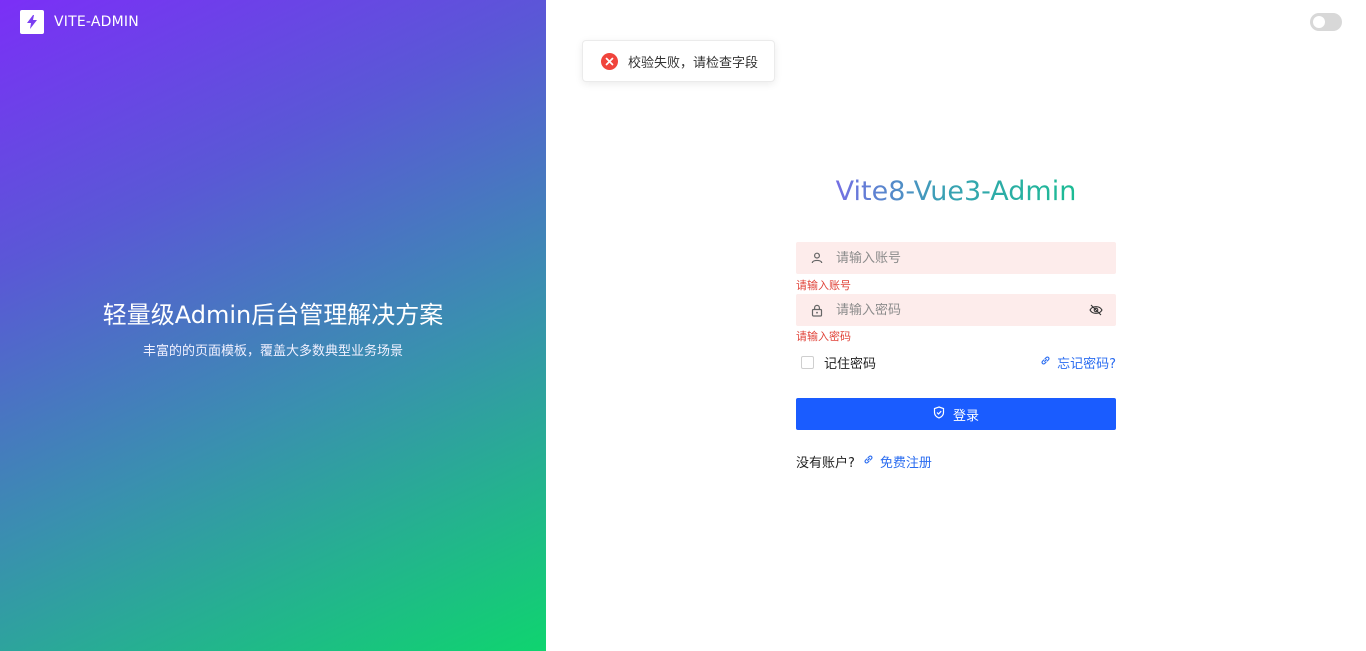  I want to click on brand: VITE-ADMIN, so click(79, 22).